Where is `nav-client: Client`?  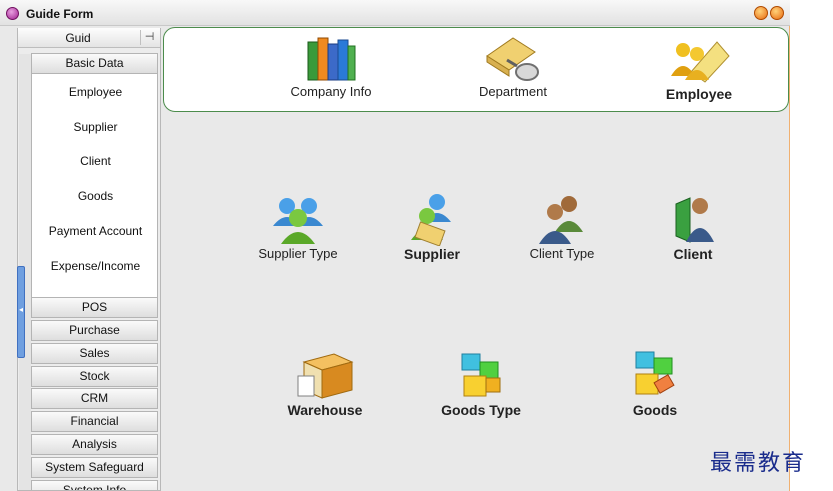
nav-client: Client is located at coordinates (95, 161).